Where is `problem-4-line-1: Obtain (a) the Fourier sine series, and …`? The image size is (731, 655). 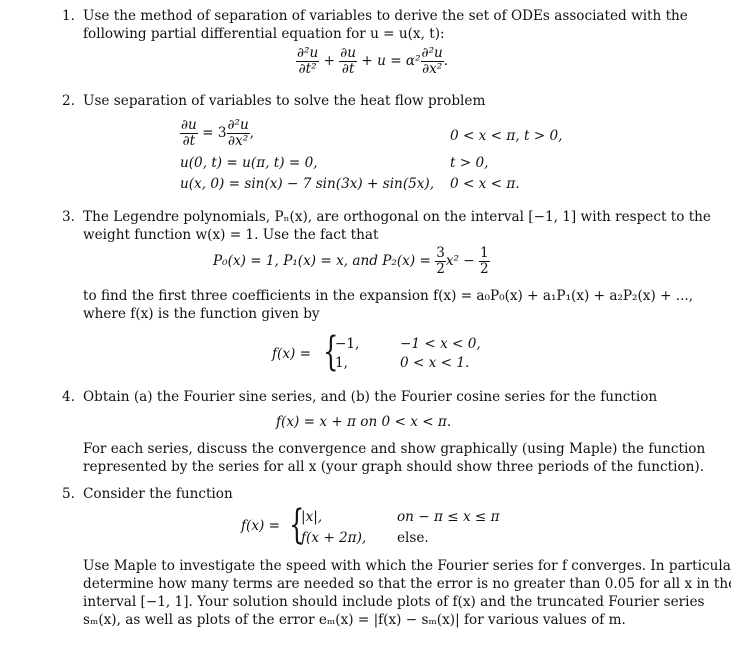 problem-4-line-1: Obtain (a) the Fourier sine series, and … is located at coordinates (370, 397).